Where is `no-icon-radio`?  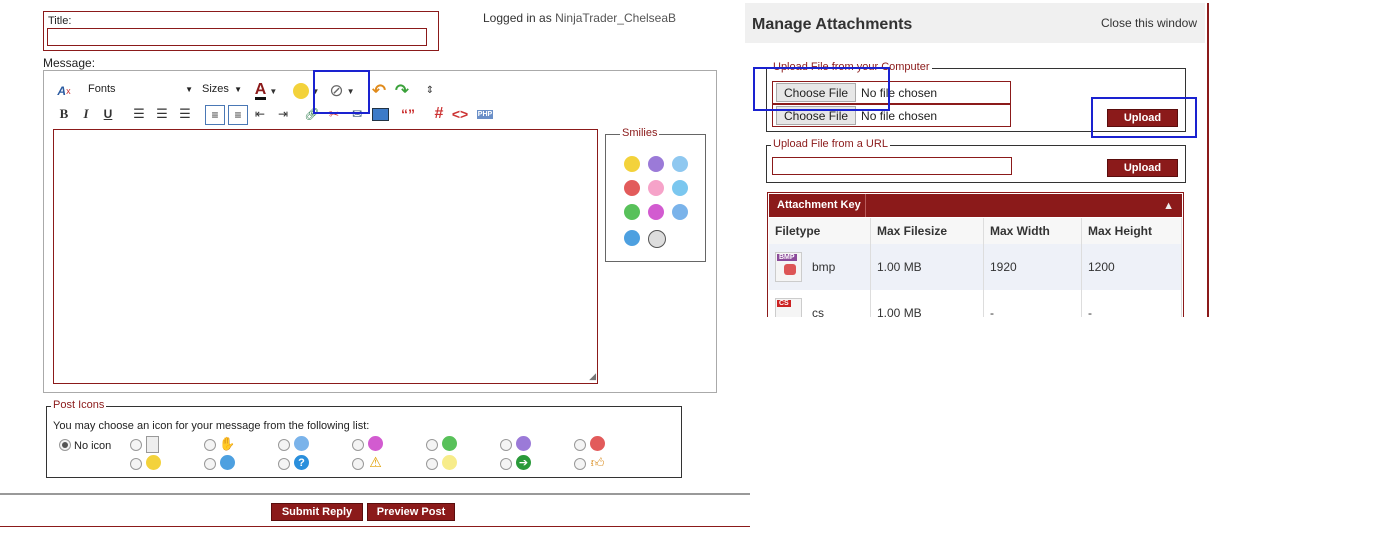 no-icon-radio is located at coordinates (65, 445).